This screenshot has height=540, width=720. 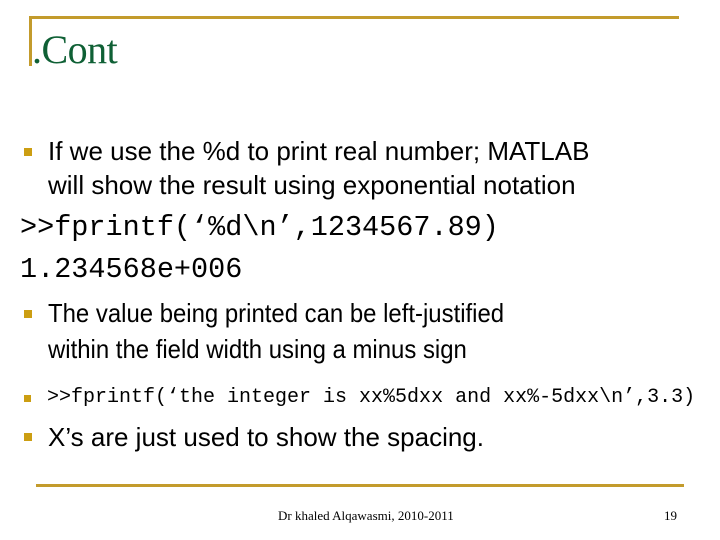 What do you see at coordinates (259, 227) in the screenshot?
I see `code-command: >>fprintf(‘%d\n’,1234567.89)` at bounding box center [259, 227].